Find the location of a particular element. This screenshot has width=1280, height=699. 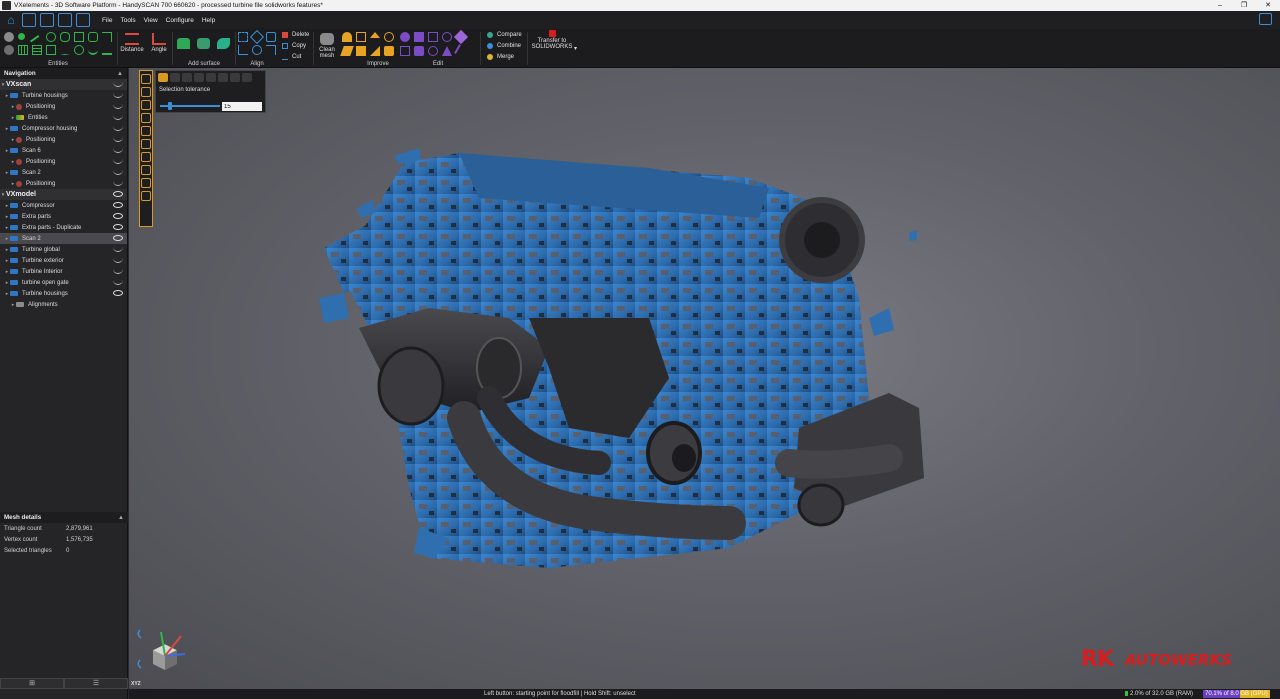

close-button: ✕ is located at coordinates (1268, 5).